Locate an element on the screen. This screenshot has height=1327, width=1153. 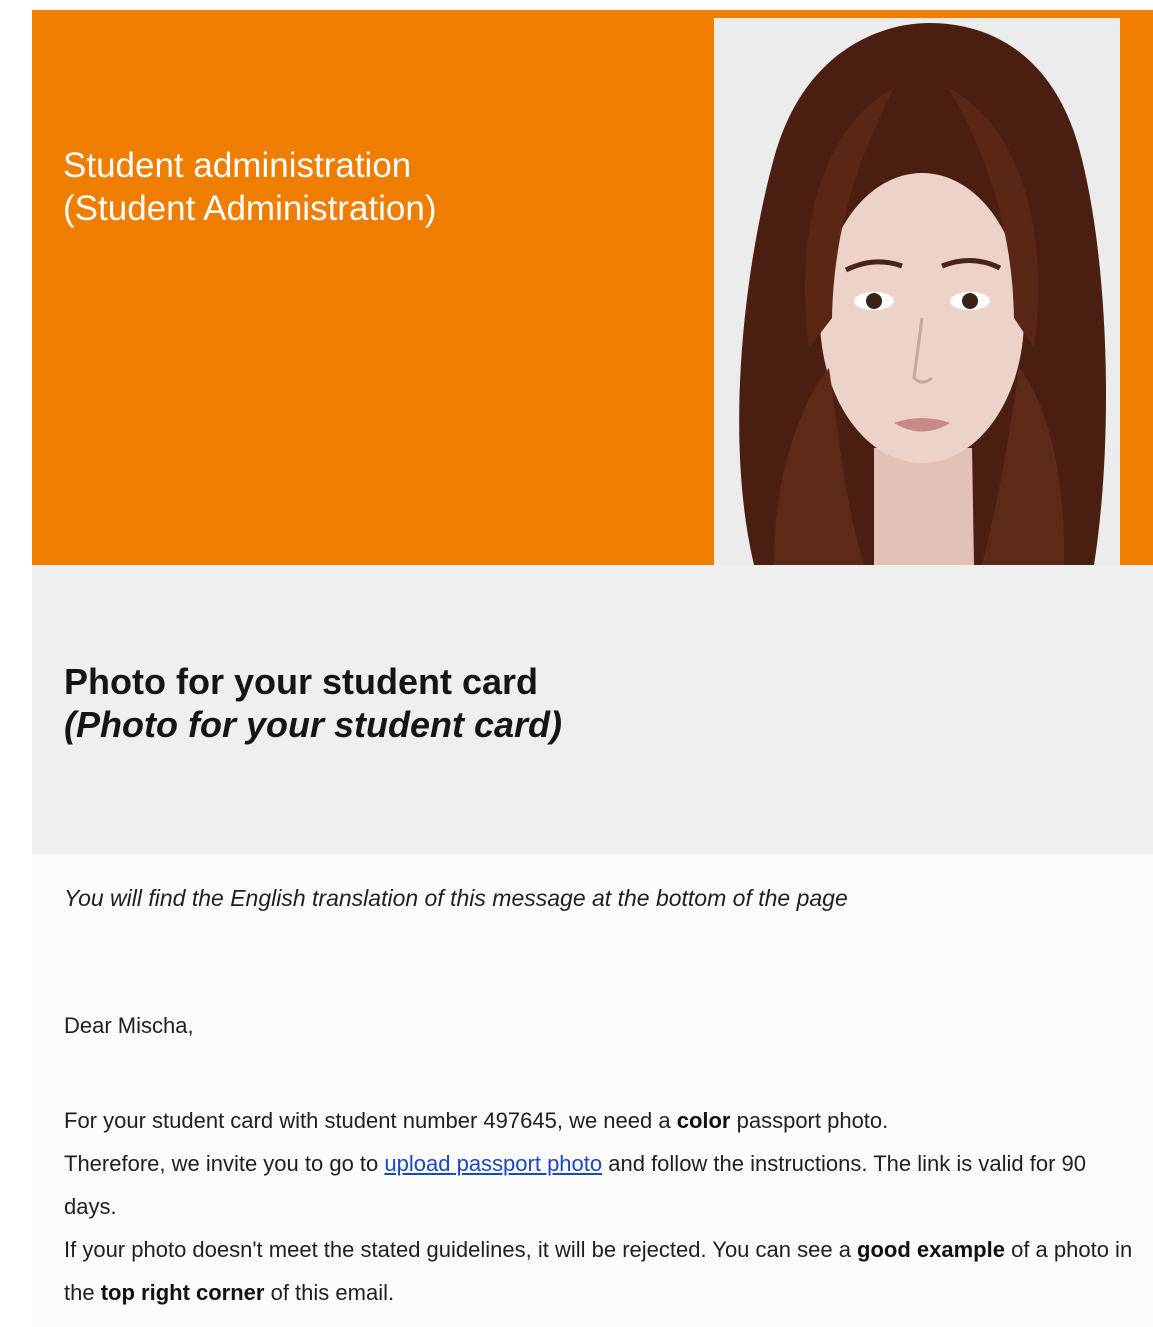
para-text: passport photo. is located at coordinates (809, 1120).